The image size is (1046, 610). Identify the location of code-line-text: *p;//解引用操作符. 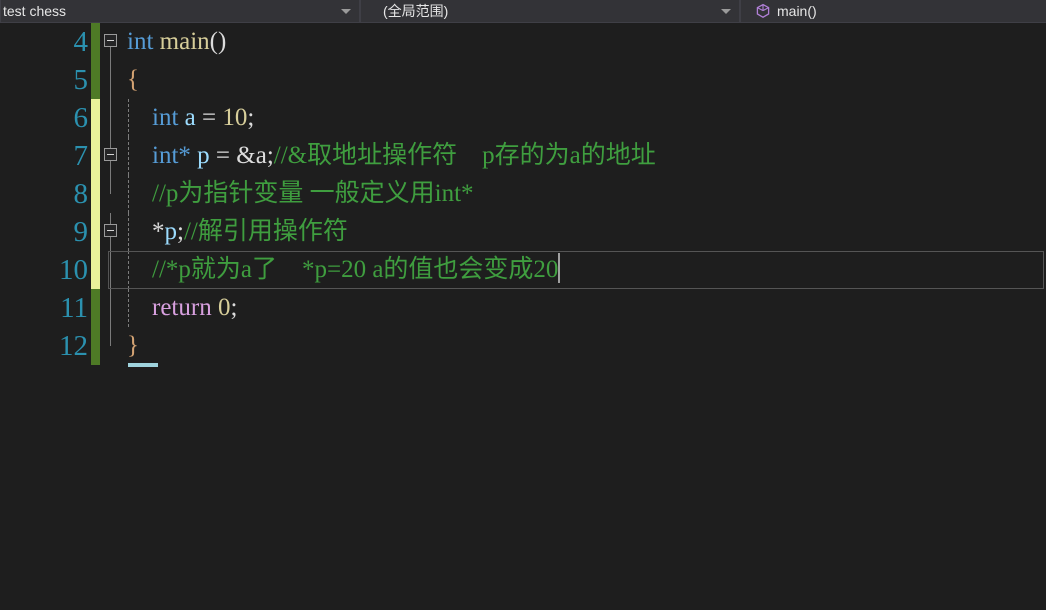
(584, 232).